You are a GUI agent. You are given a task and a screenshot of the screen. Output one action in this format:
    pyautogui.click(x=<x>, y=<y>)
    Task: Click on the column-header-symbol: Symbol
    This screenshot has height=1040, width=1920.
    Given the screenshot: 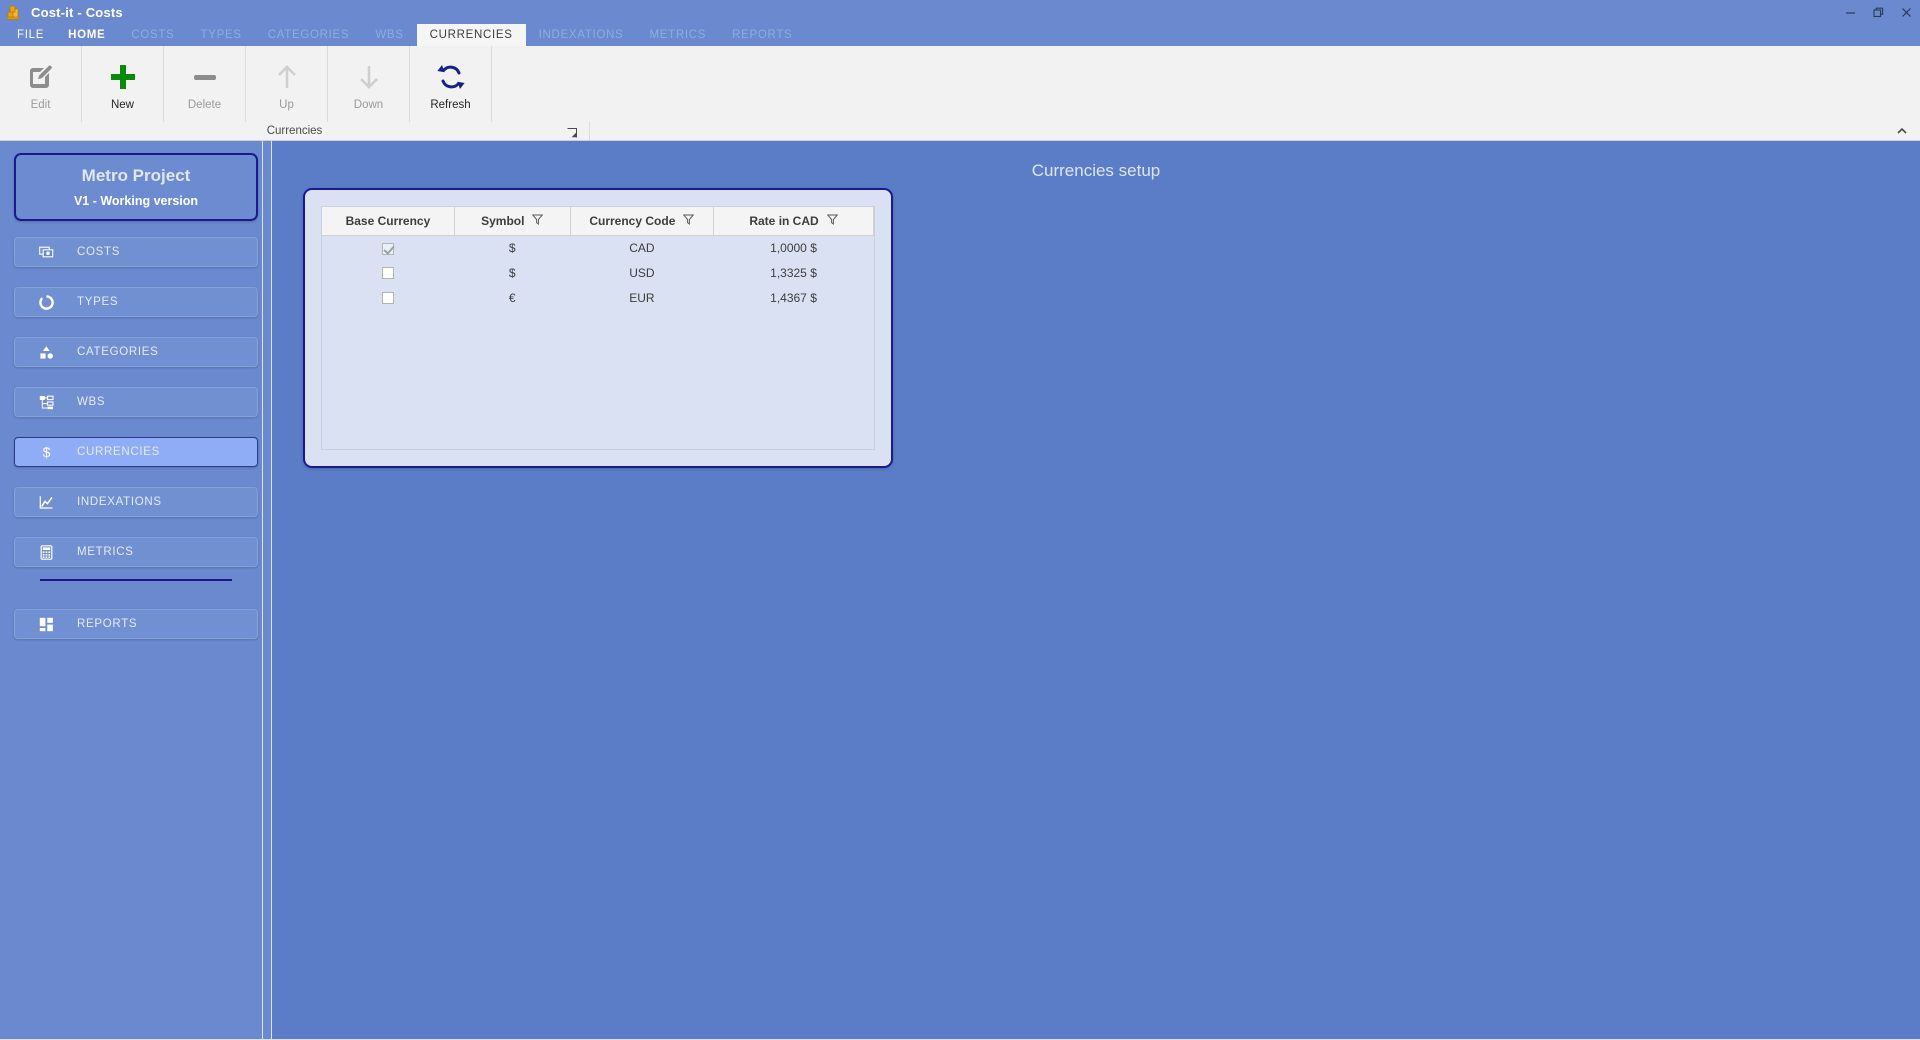 What is the action you would take?
    pyautogui.click(x=512, y=221)
    